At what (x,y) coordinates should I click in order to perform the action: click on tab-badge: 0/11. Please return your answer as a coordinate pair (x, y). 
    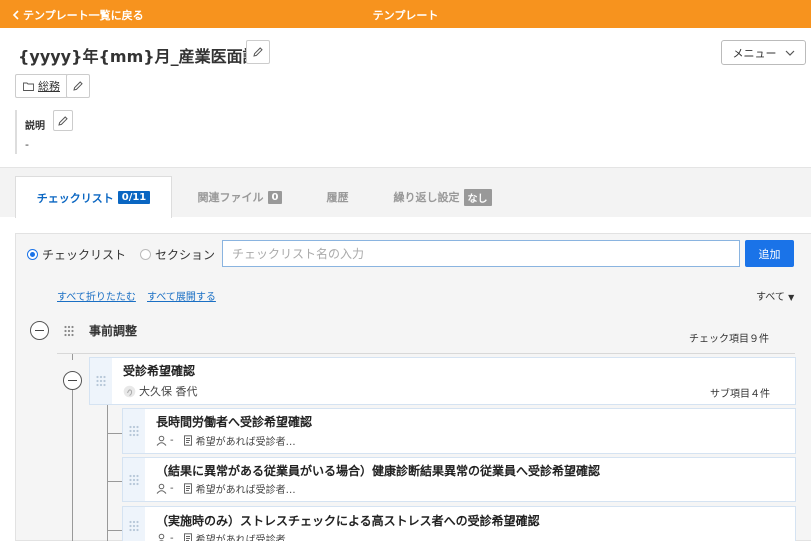
    Looking at the image, I should click on (134, 197).